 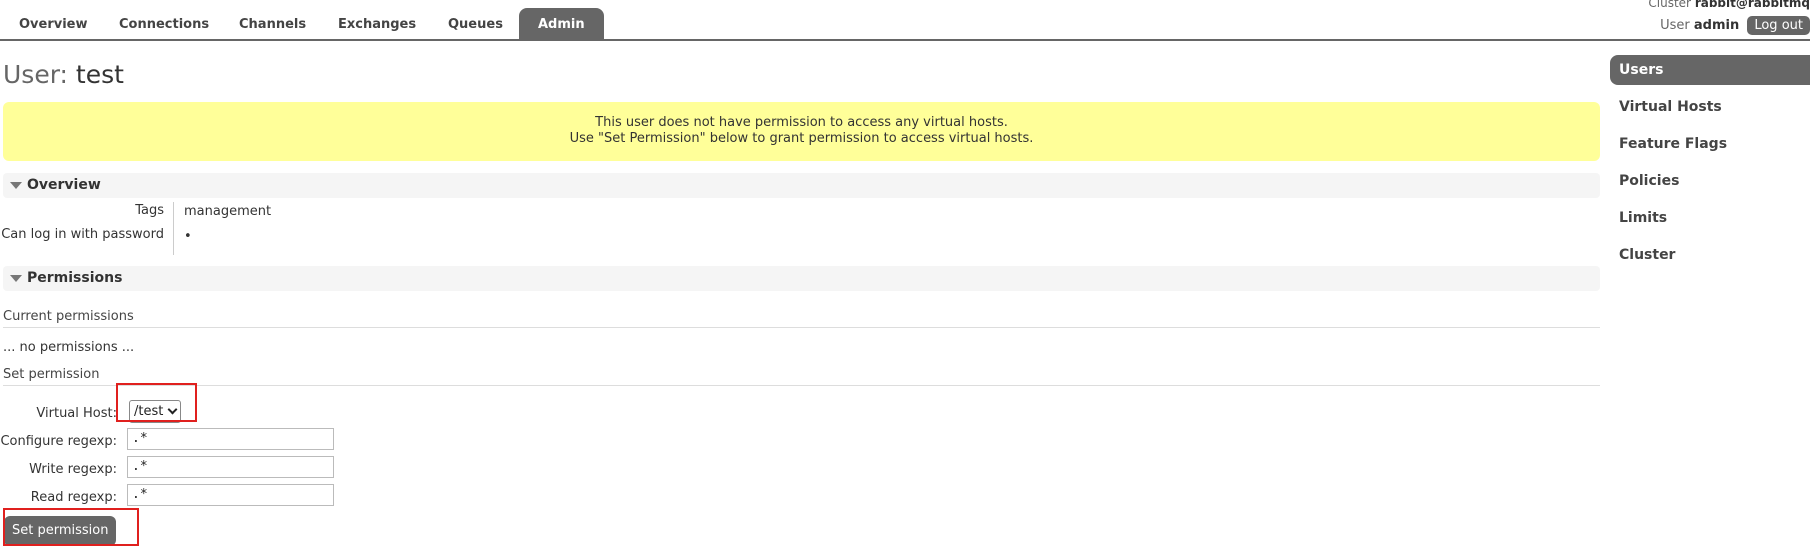 I want to click on sidebar-item-users: Users, so click(x=1710, y=70).